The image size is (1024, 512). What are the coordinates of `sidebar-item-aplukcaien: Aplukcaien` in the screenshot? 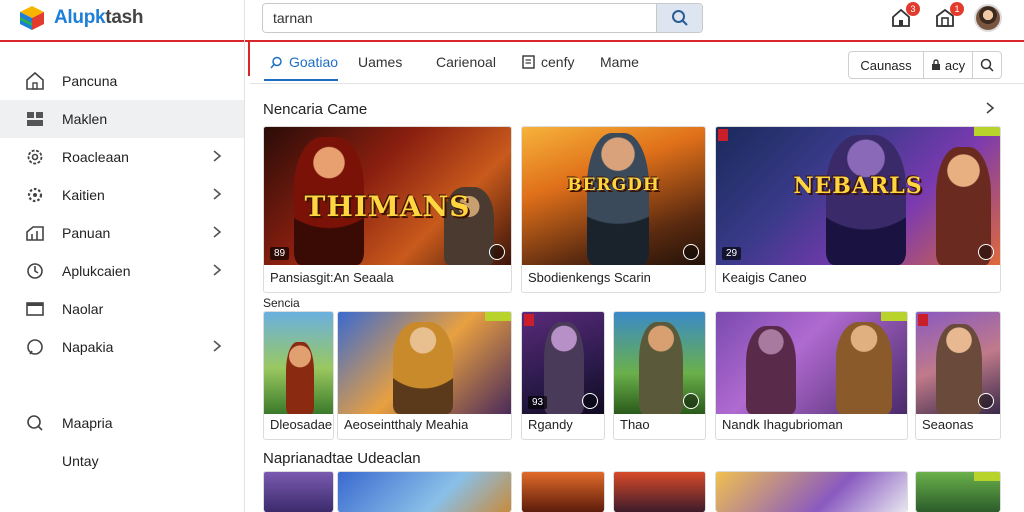 It's located at (122, 271).